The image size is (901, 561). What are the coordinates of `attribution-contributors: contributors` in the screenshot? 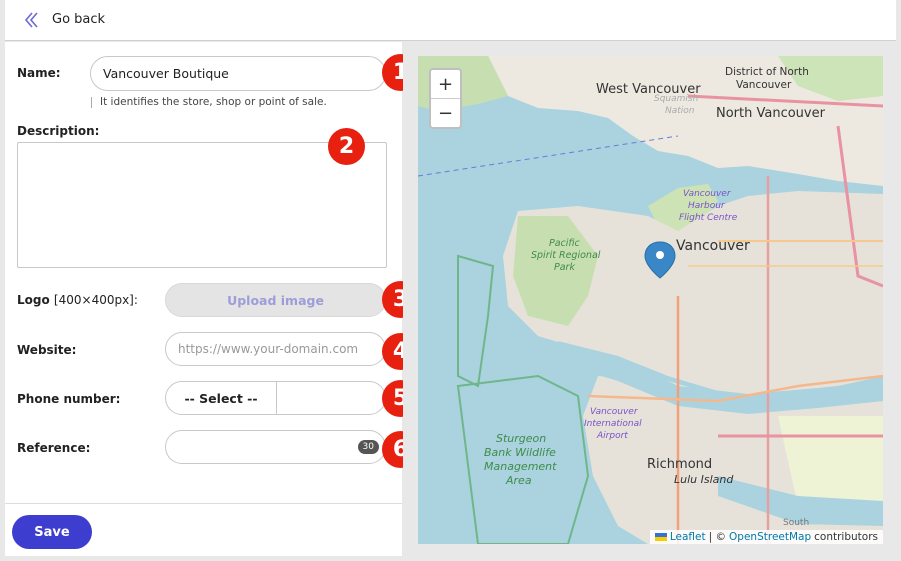 It's located at (846, 537).